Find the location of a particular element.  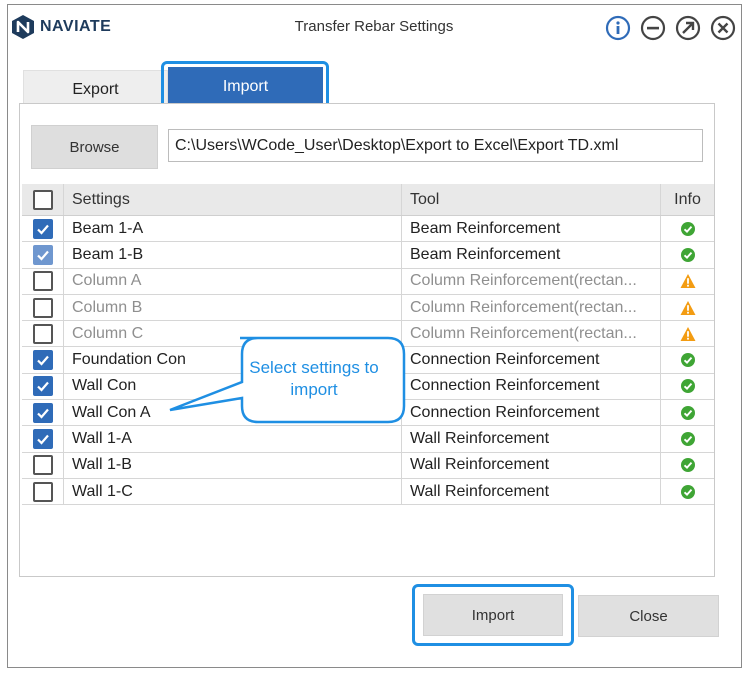

table-row: Wall 1-C Wall Reinforcement is located at coordinates (368, 492).